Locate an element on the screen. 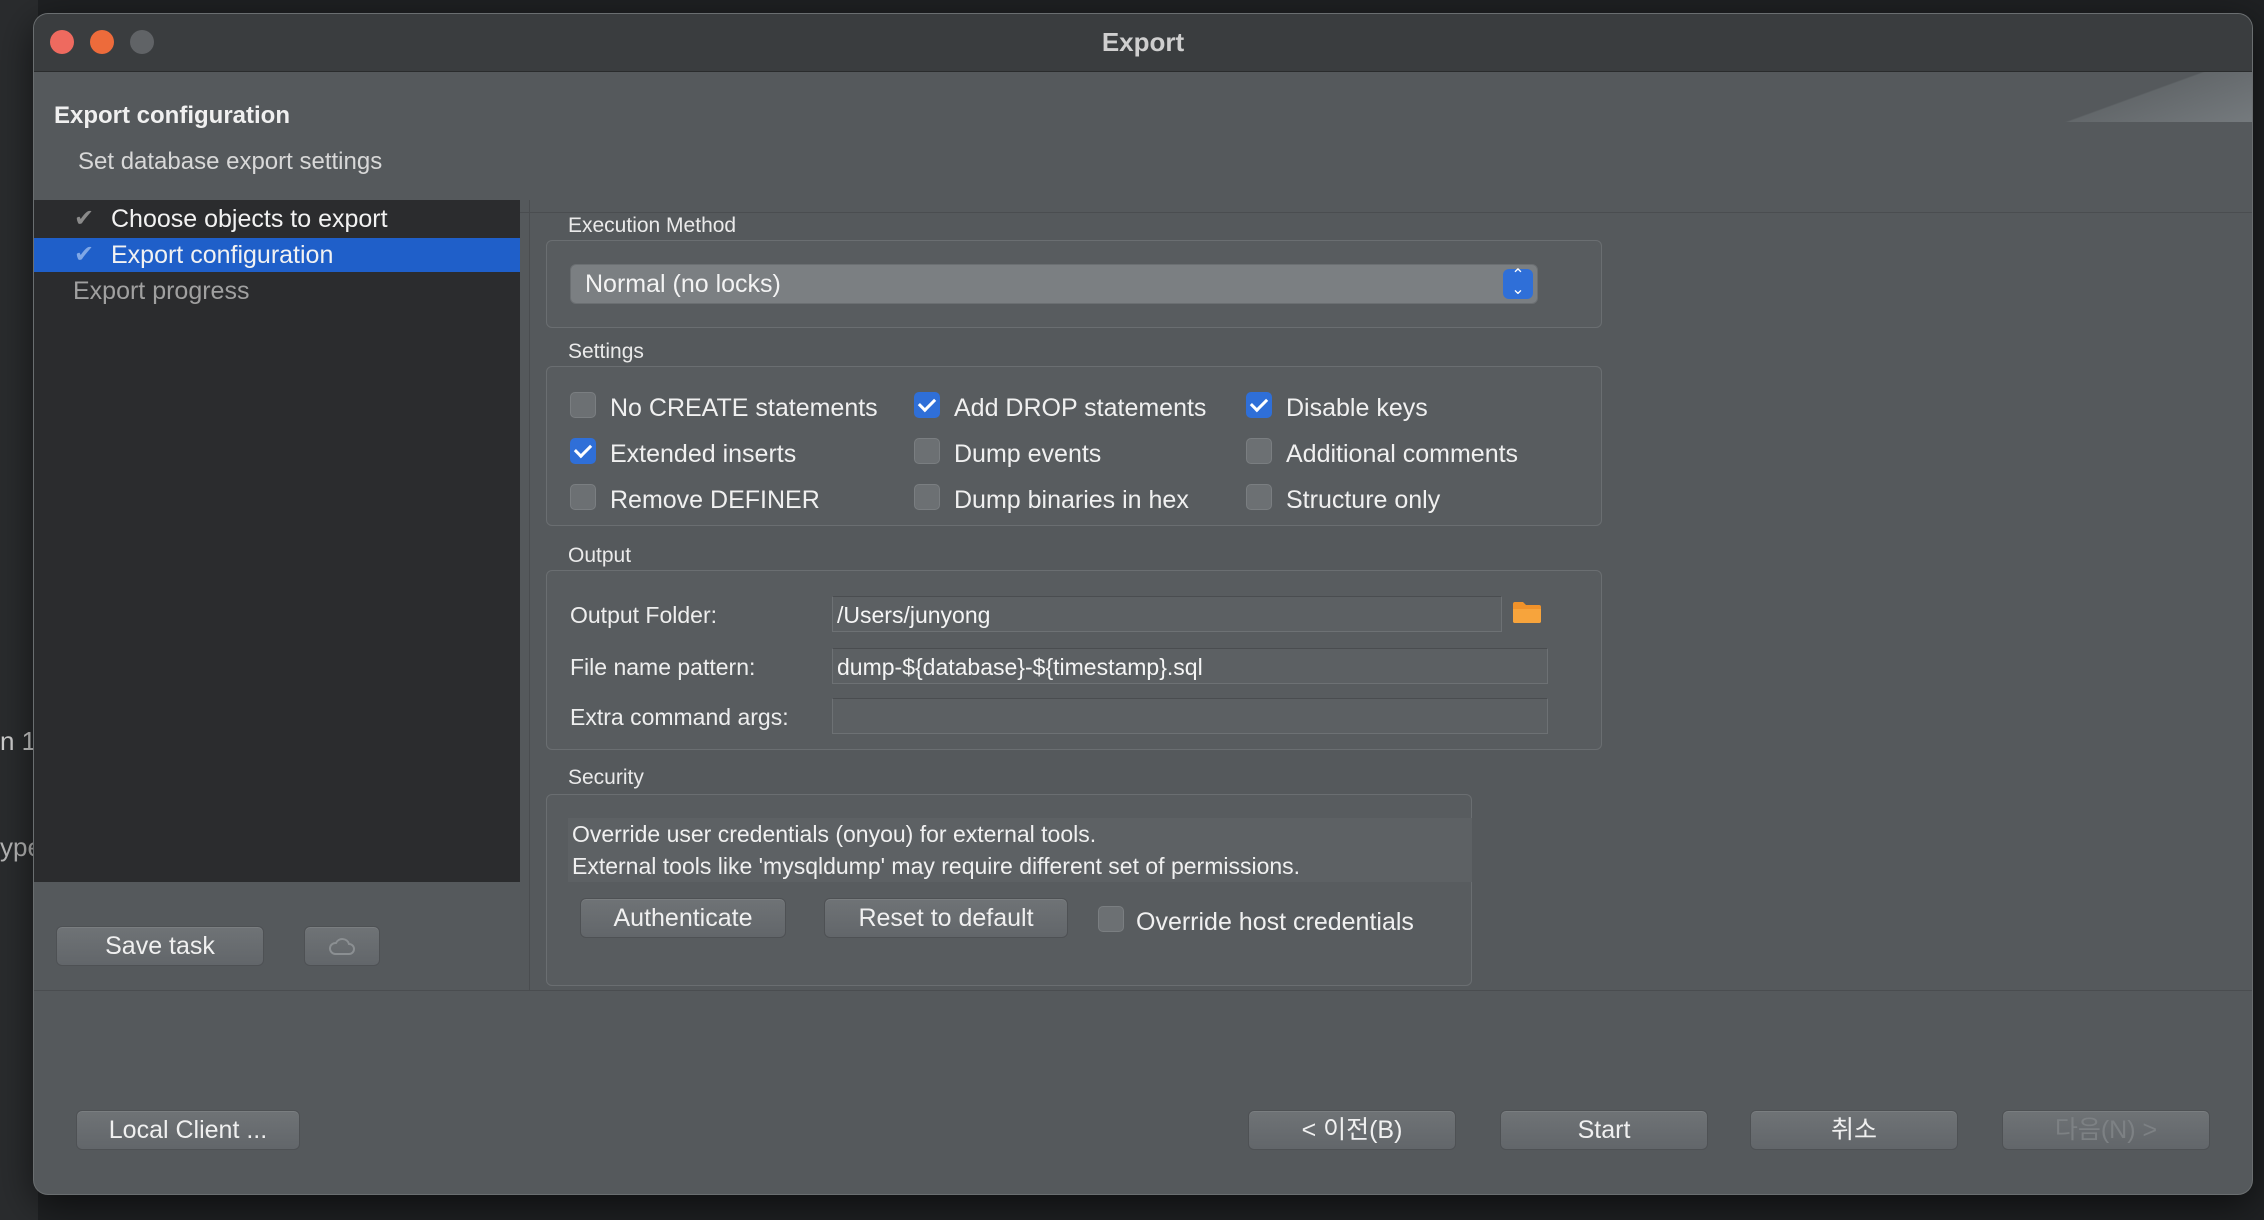 This screenshot has width=2264, height=1220. security-label: Security is located at coordinates (606, 777).